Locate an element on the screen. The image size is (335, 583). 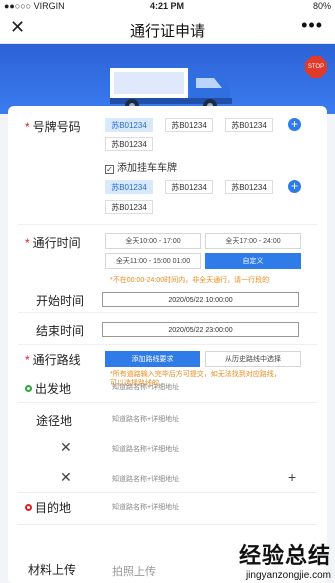
origin-input: 知道路名称+详细地址 is located at coordinates (145, 387).